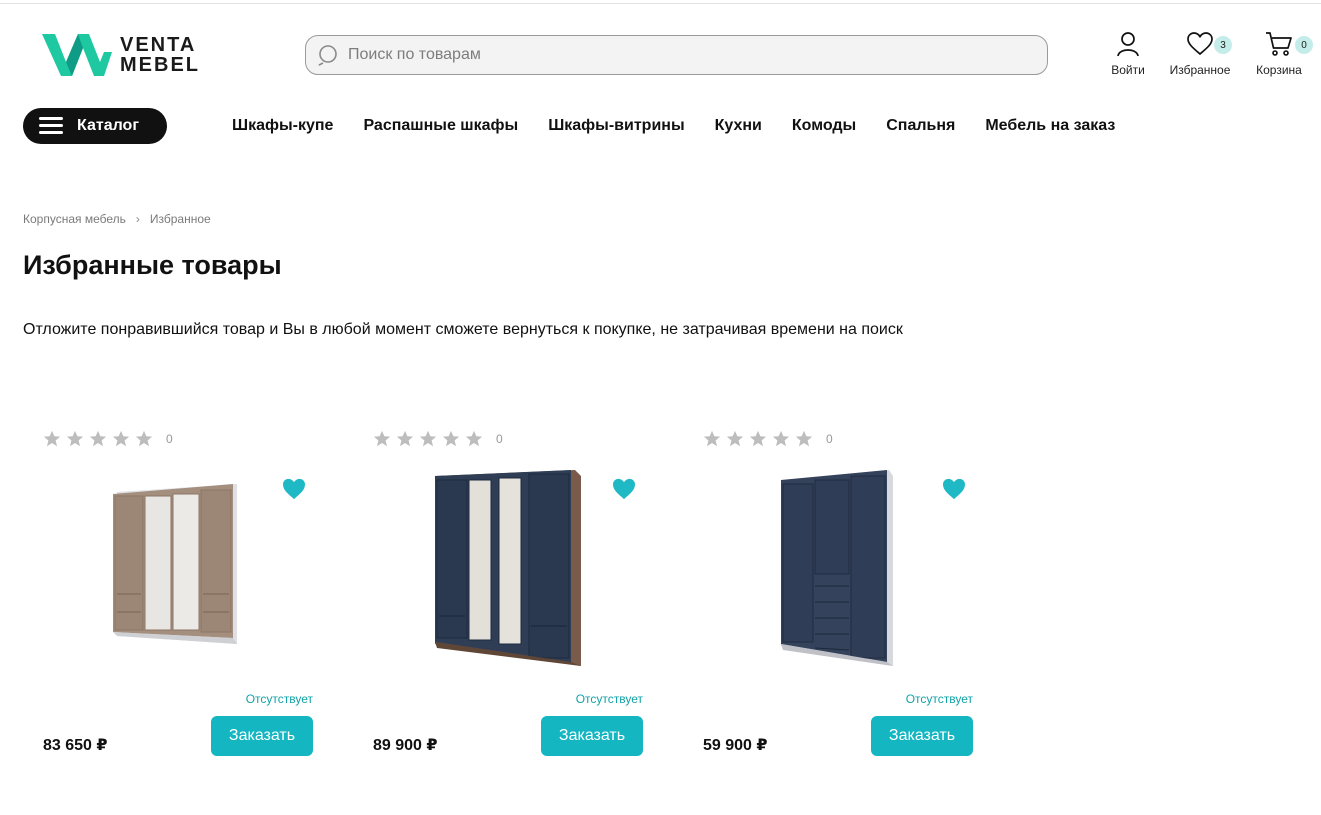  What do you see at coordinates (108, 125) in the screenshot?
I see `catalog-label: Каталог` at bounding box center [108, 125].